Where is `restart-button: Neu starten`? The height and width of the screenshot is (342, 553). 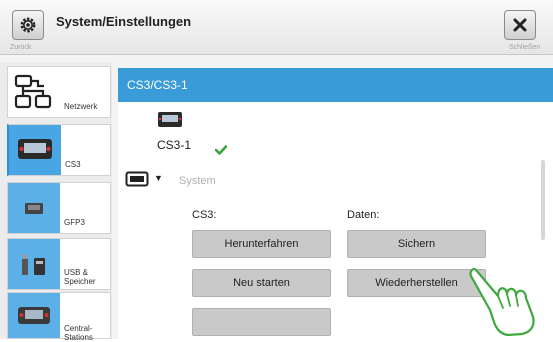
restart-button: Neu starten is located at coordinates (261, 283).